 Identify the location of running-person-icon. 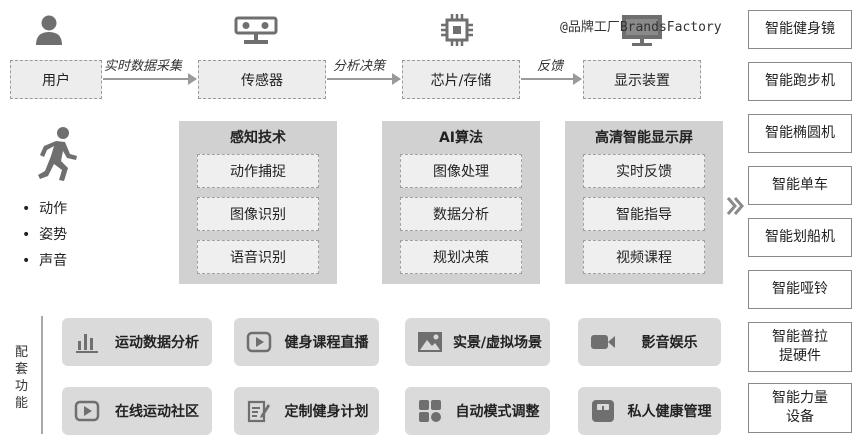
(57, 154).